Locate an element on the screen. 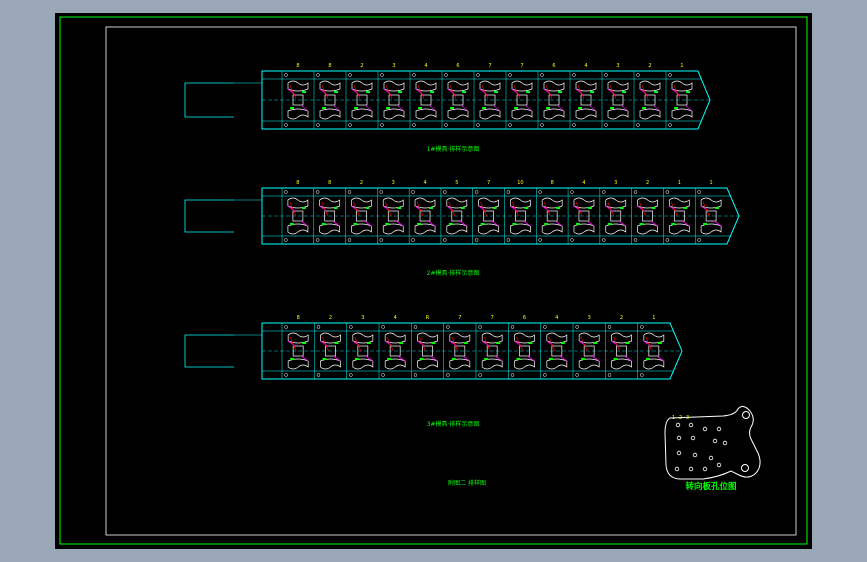 The height and width of the screenshot is (562, 867). station-number: 1 is located at coordinates (711, 183).